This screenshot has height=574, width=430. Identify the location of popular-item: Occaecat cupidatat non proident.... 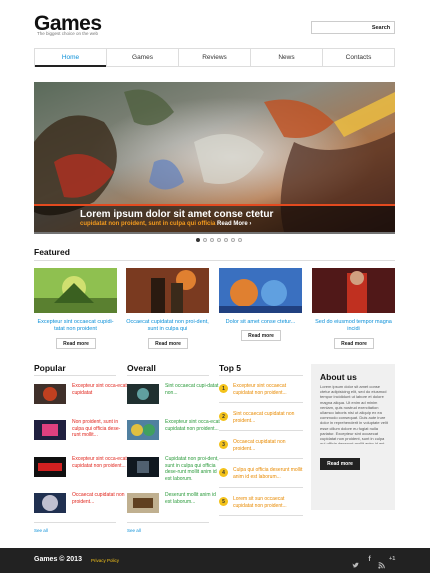
(99, 498).